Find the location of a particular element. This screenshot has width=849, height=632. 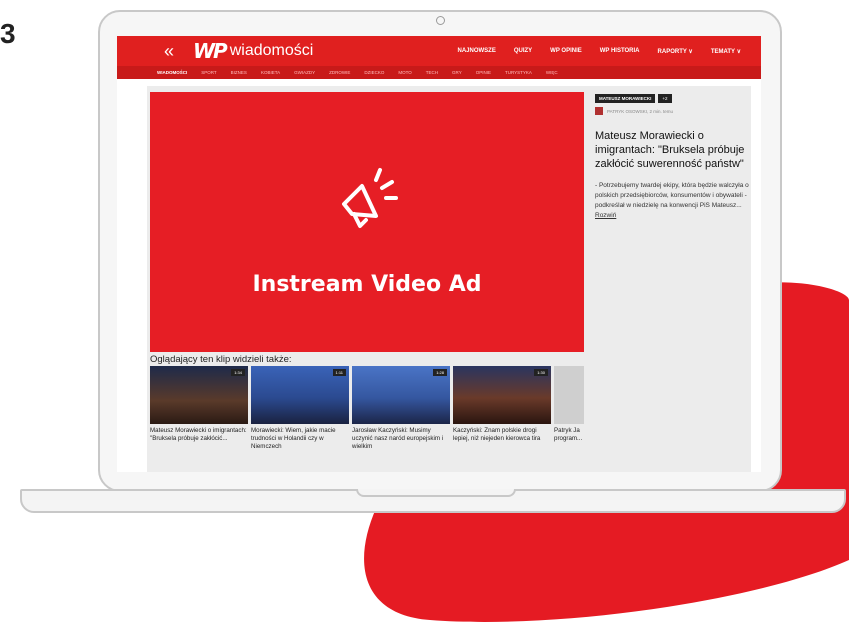

video-thumbnail is located at coordinates (569, 395).